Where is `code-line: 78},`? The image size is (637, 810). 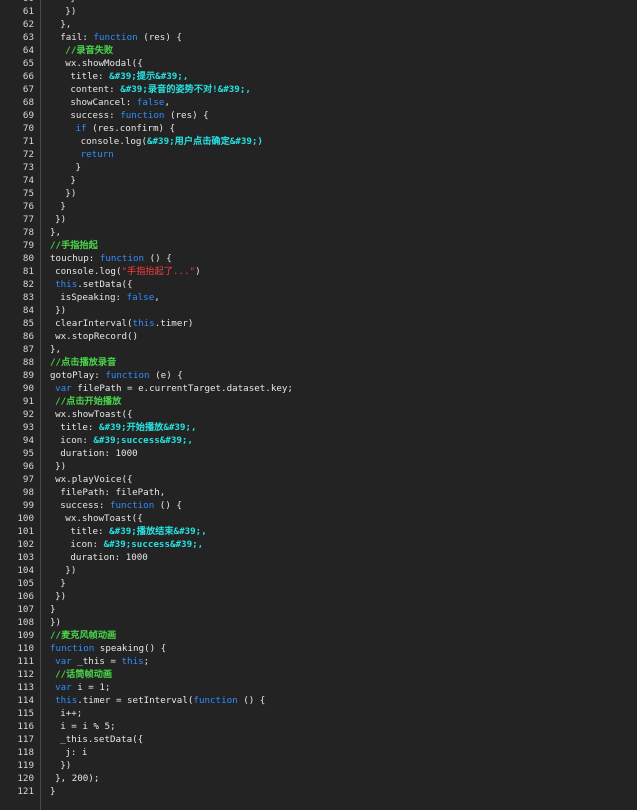
code-line: 78}, is located at coordinates (318, 232).